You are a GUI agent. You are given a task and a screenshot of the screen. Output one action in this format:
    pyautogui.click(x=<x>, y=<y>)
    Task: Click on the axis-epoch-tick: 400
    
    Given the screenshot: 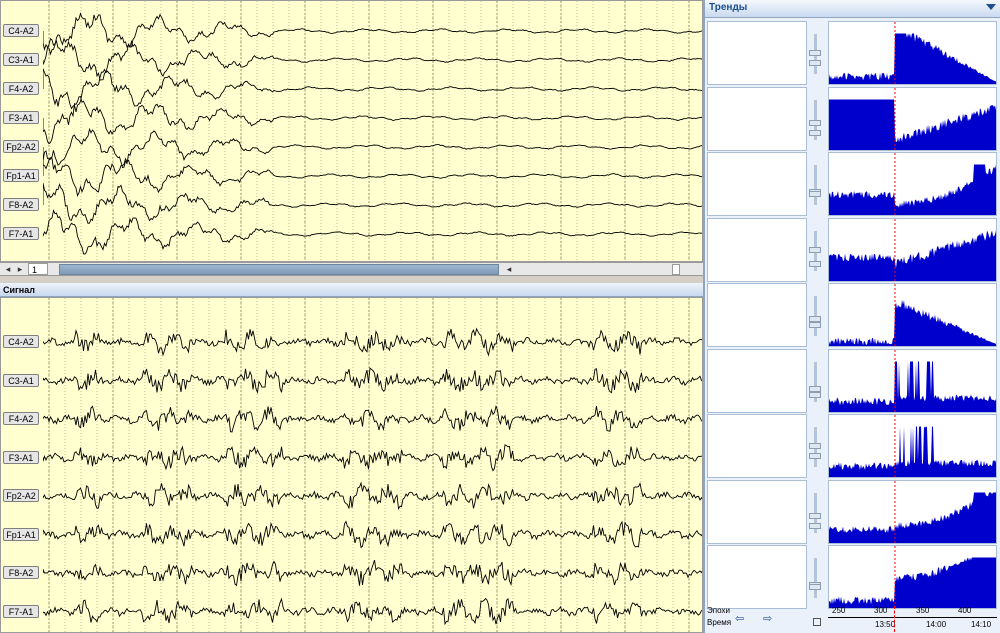 What is the action you would take?
    pyautogui.click(x=965, y=610)
    